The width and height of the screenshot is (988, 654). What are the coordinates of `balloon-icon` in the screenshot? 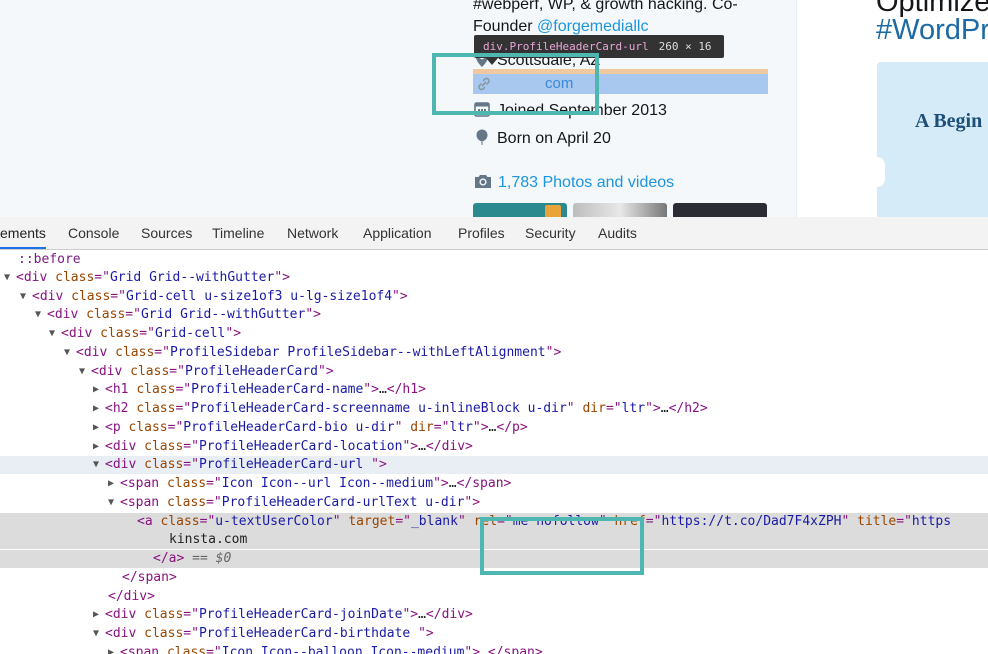 It's located at (482, 137).